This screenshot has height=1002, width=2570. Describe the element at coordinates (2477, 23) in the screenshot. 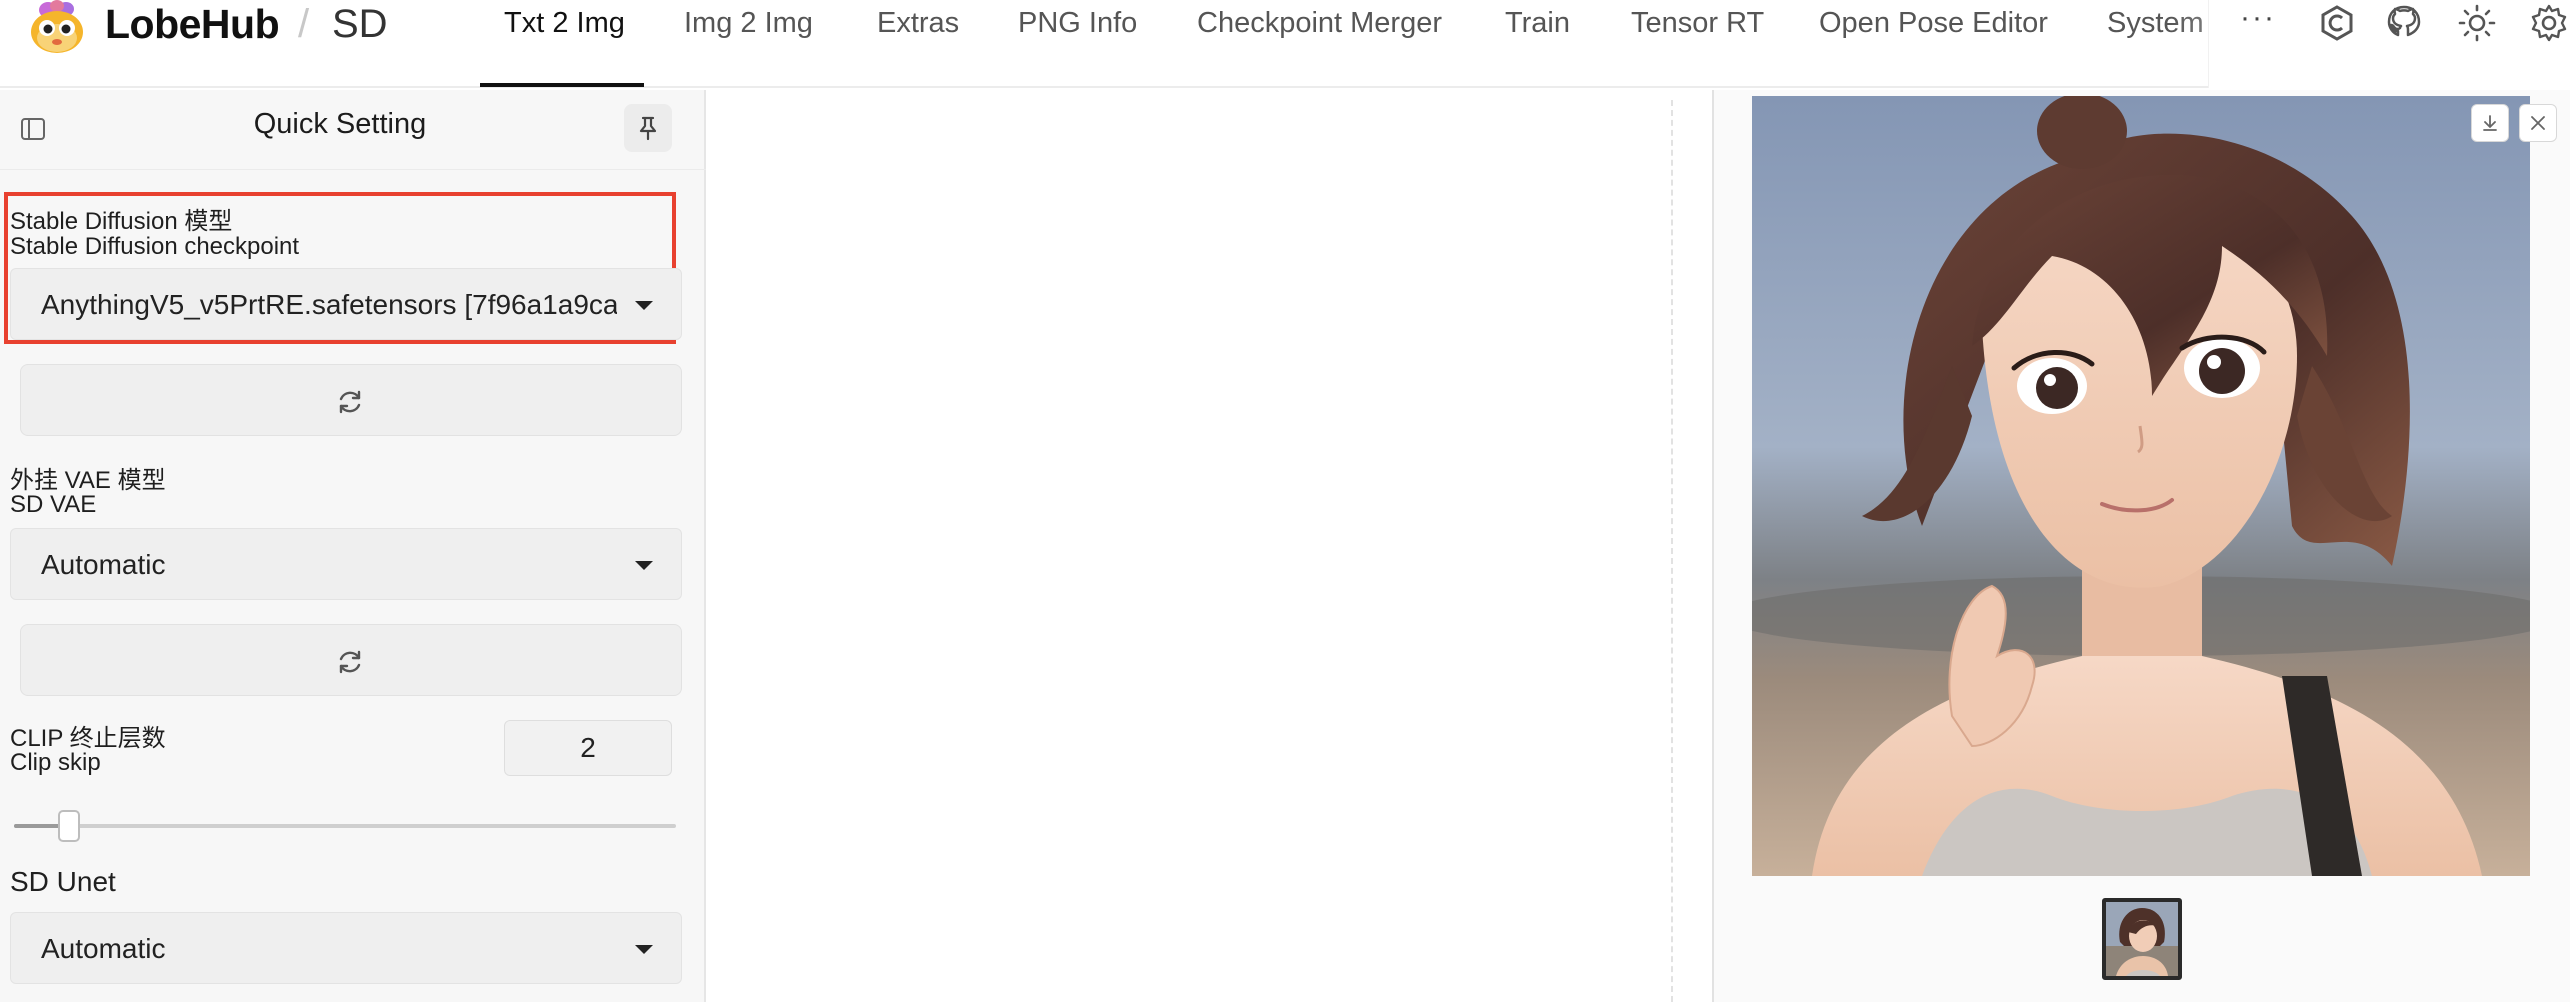

I see `sun-icon` at that location.